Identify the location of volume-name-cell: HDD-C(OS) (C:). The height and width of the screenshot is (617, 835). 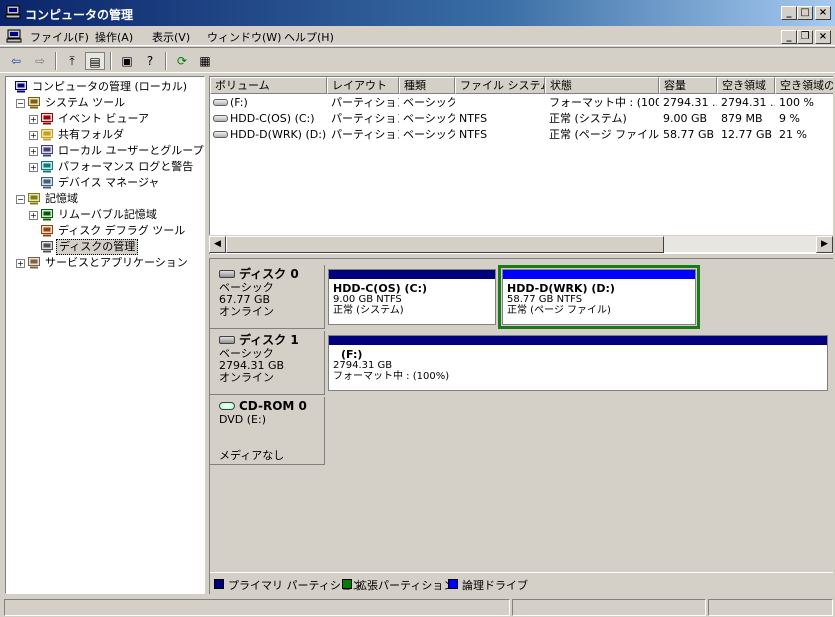
(272, 118).